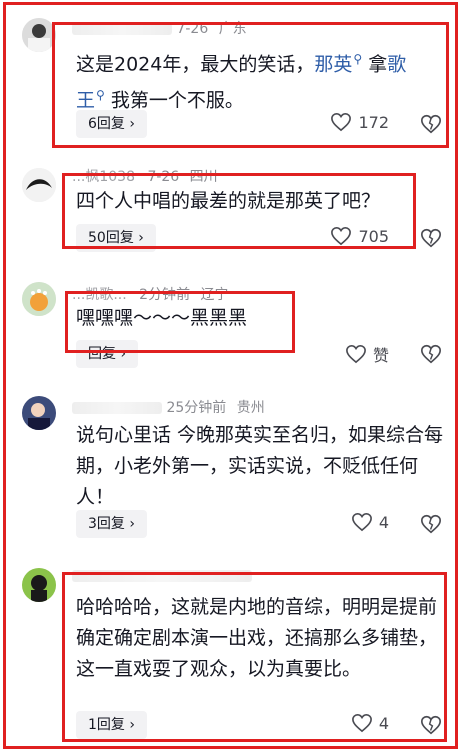 This screenshot has width=465, height=755. What do you see at coordinates (165, 295) in the screenshot?
I see `comment-time: 2分钟前` at bounding box center [165, 295].